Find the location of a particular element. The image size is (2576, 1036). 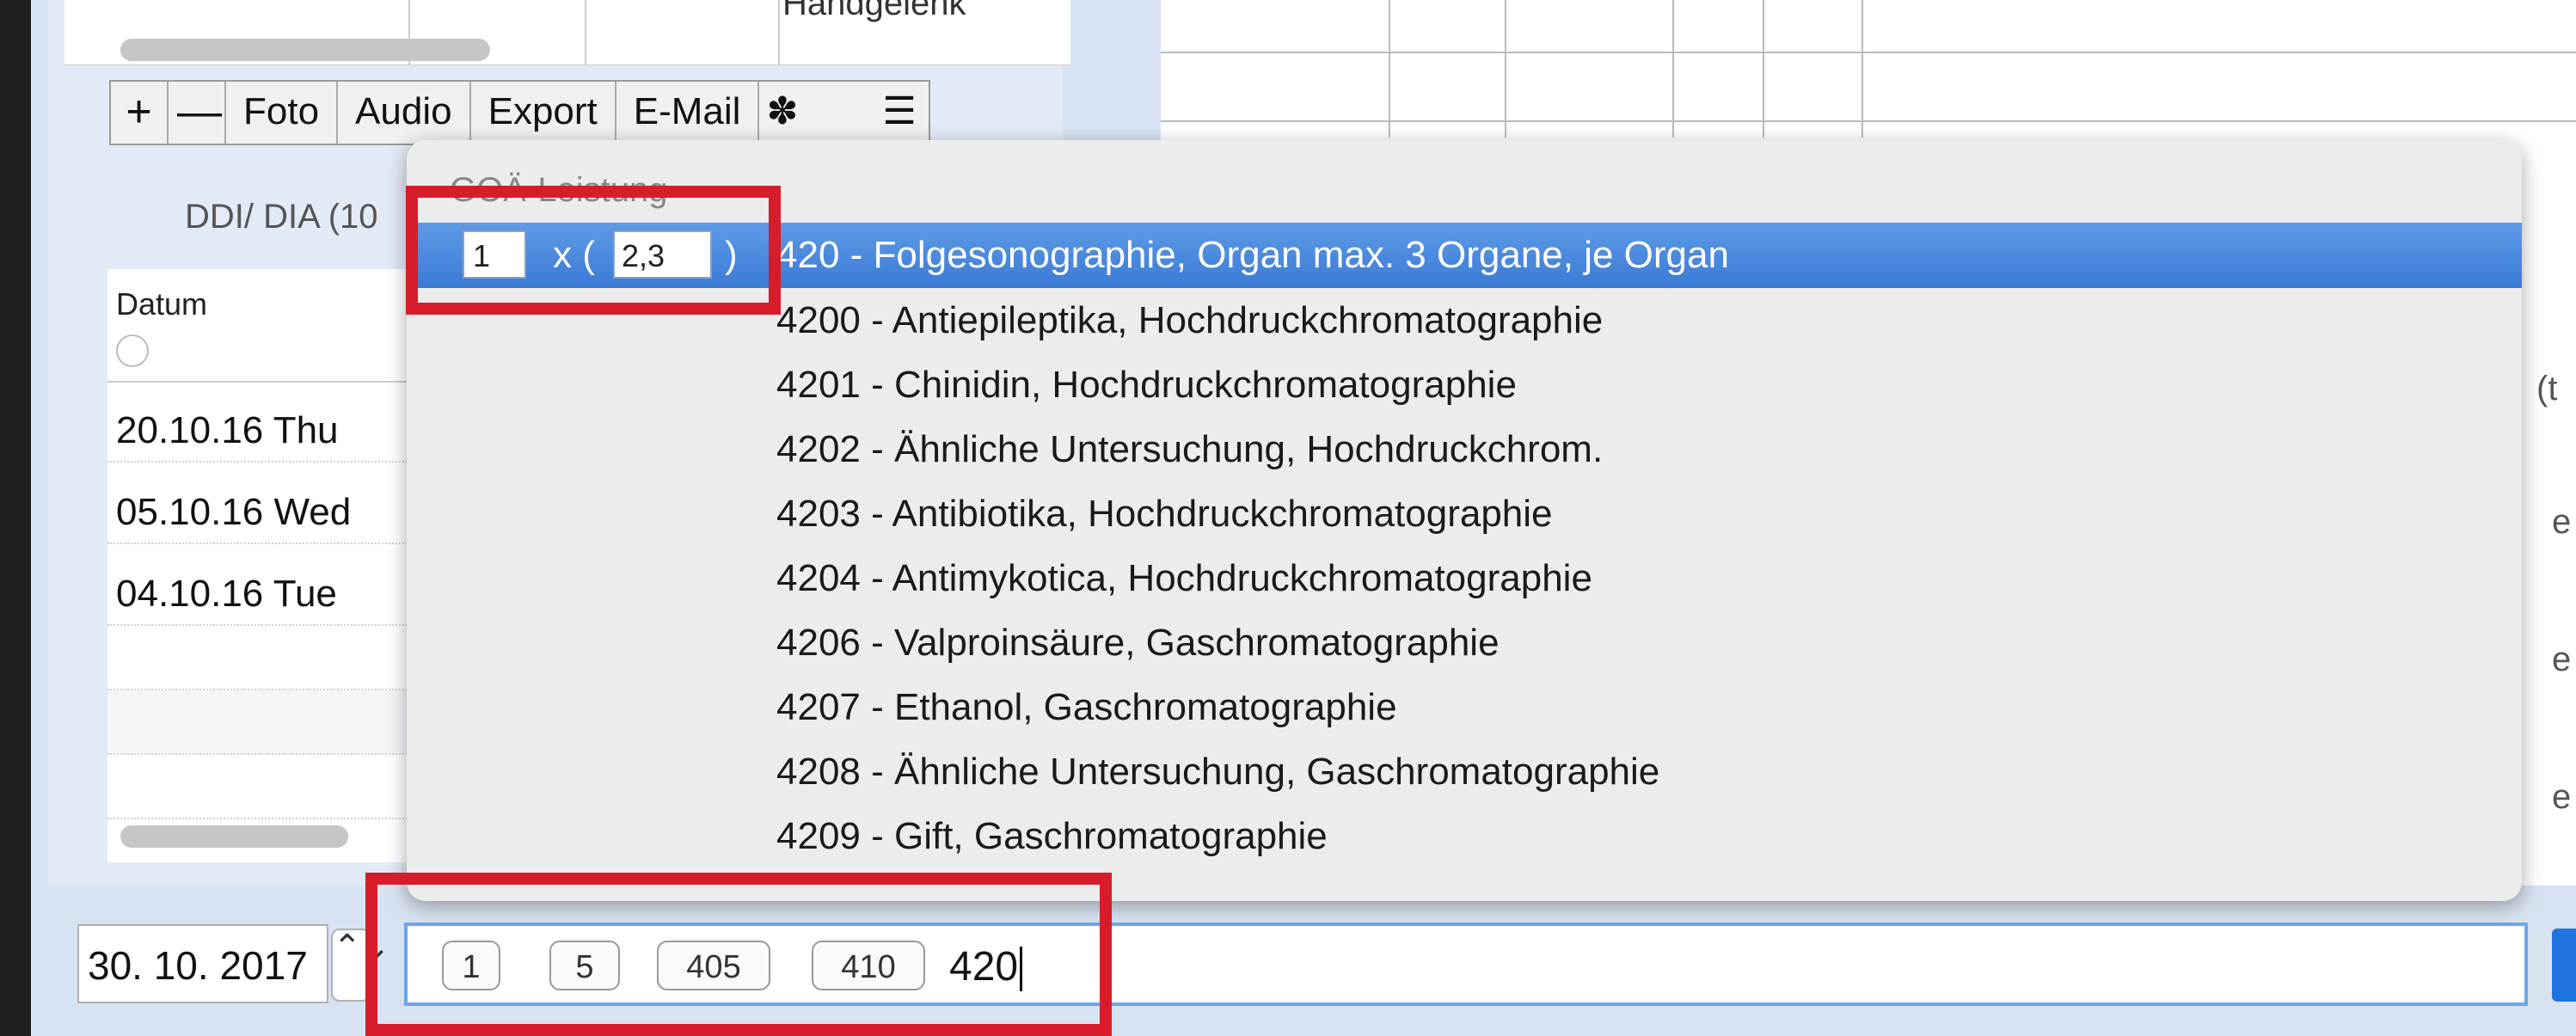

audio-button: Audio is located at coordinates (404, 113).